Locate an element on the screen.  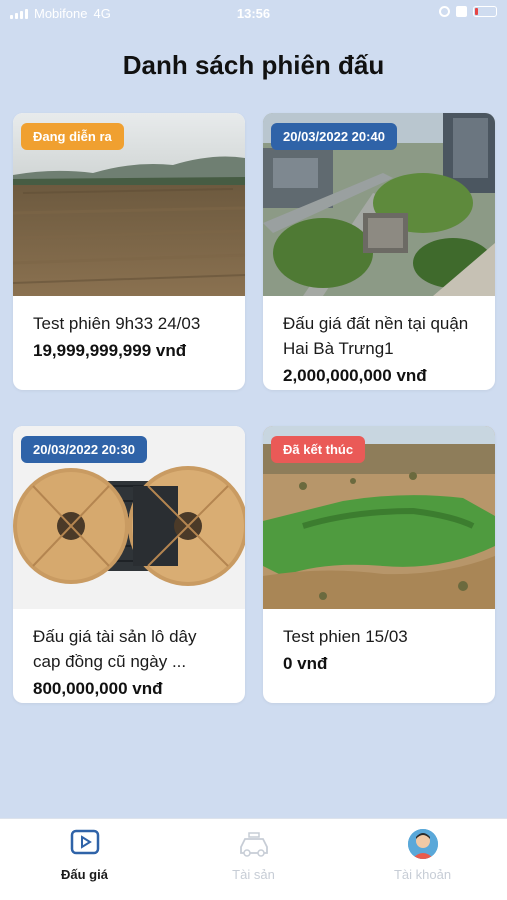
auction-image: Đã kết thúc is located at coordinates (379, 517).